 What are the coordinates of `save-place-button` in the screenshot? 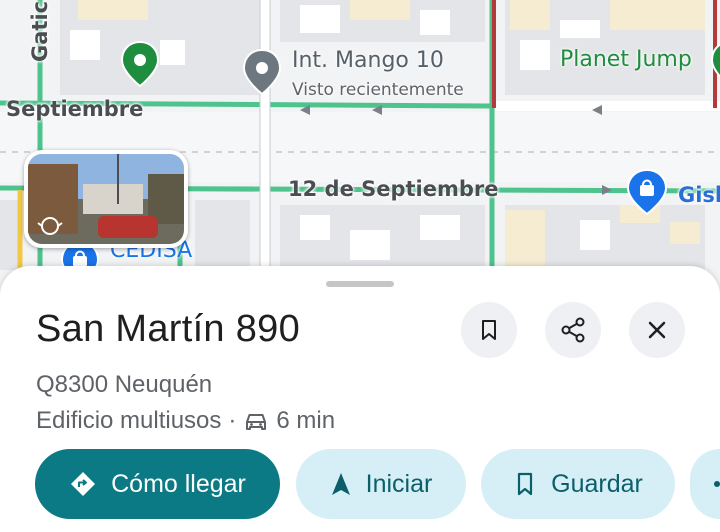 It's located at (489, 330).